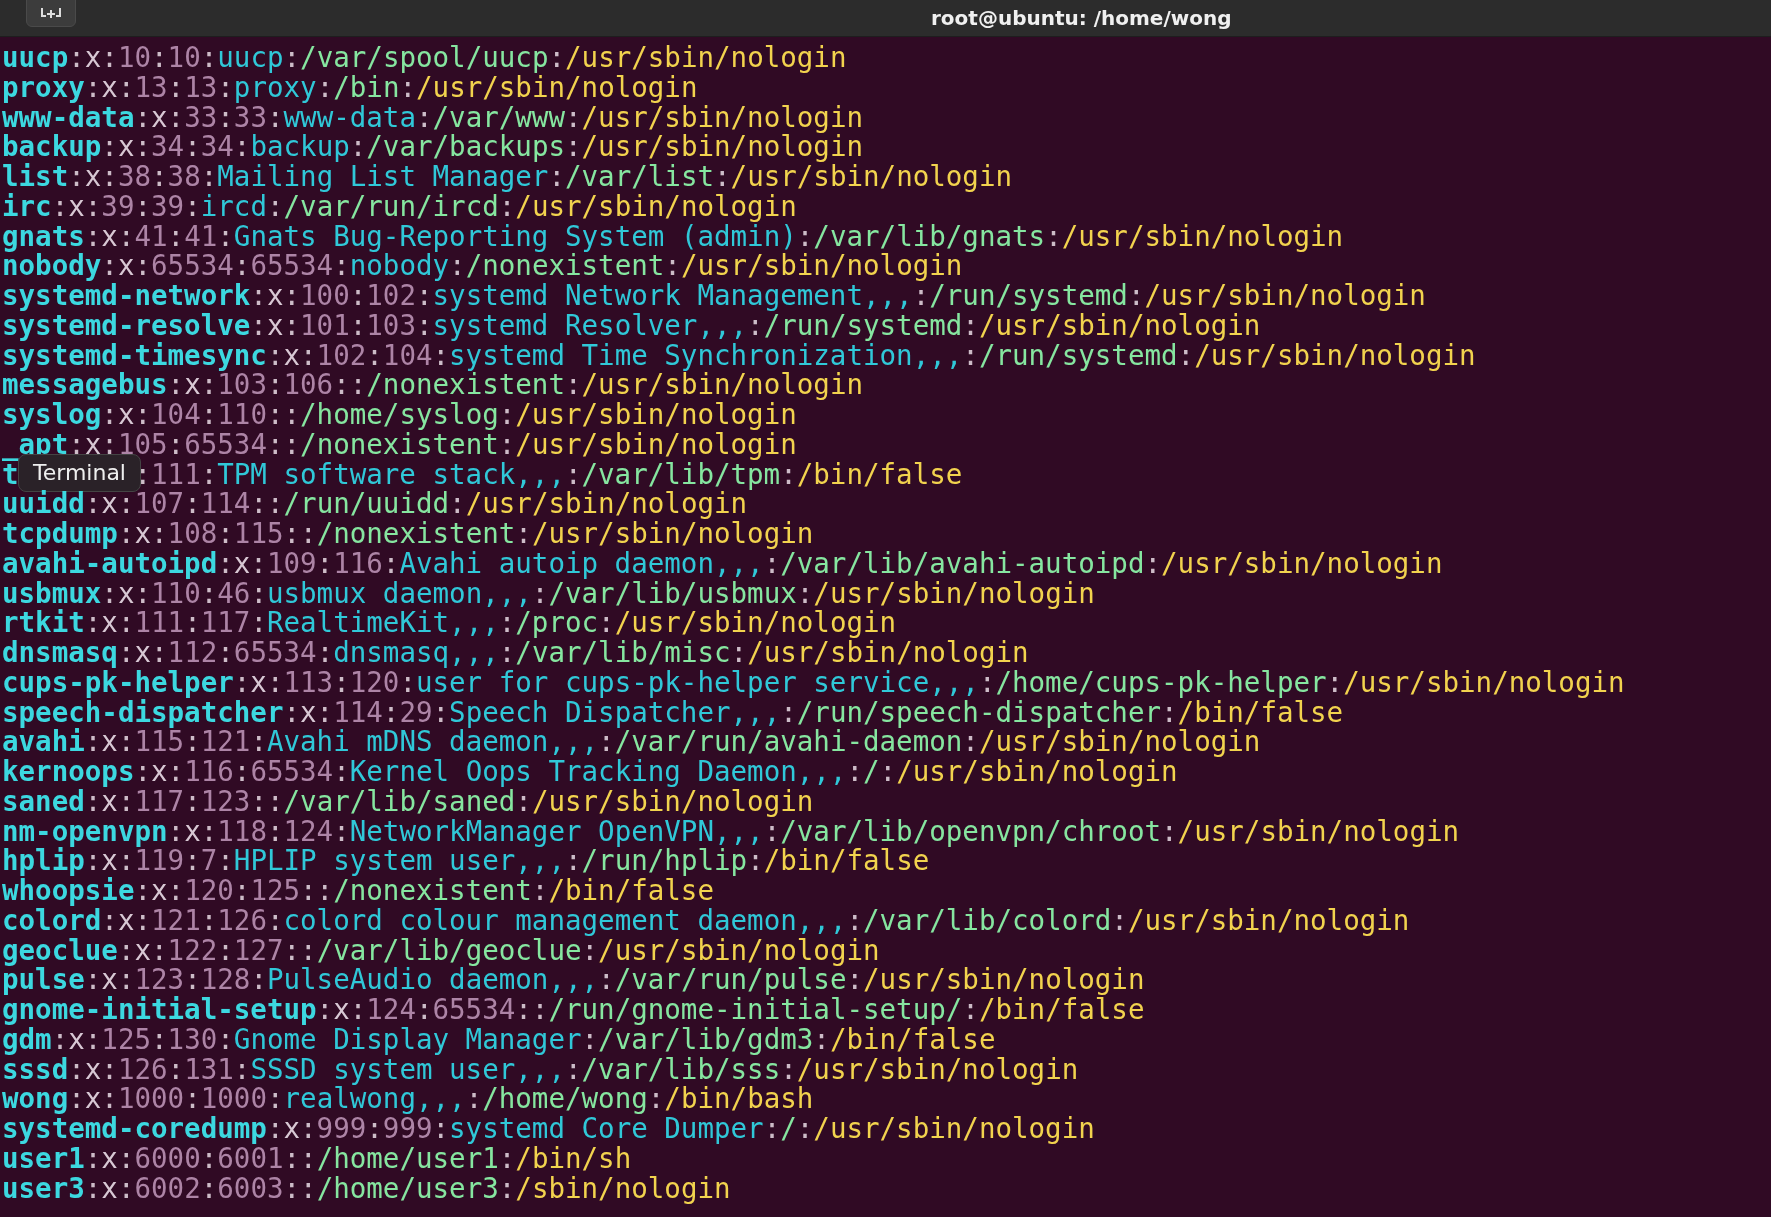 The width and height of the screenshot is (1771, 1217). What do you see at coordinates (358, 891) in the screenshot?
I see `passwd-line: whoopsie:x:120:125::/nonexistent:/bin/false` at bounding box center [358, 891].